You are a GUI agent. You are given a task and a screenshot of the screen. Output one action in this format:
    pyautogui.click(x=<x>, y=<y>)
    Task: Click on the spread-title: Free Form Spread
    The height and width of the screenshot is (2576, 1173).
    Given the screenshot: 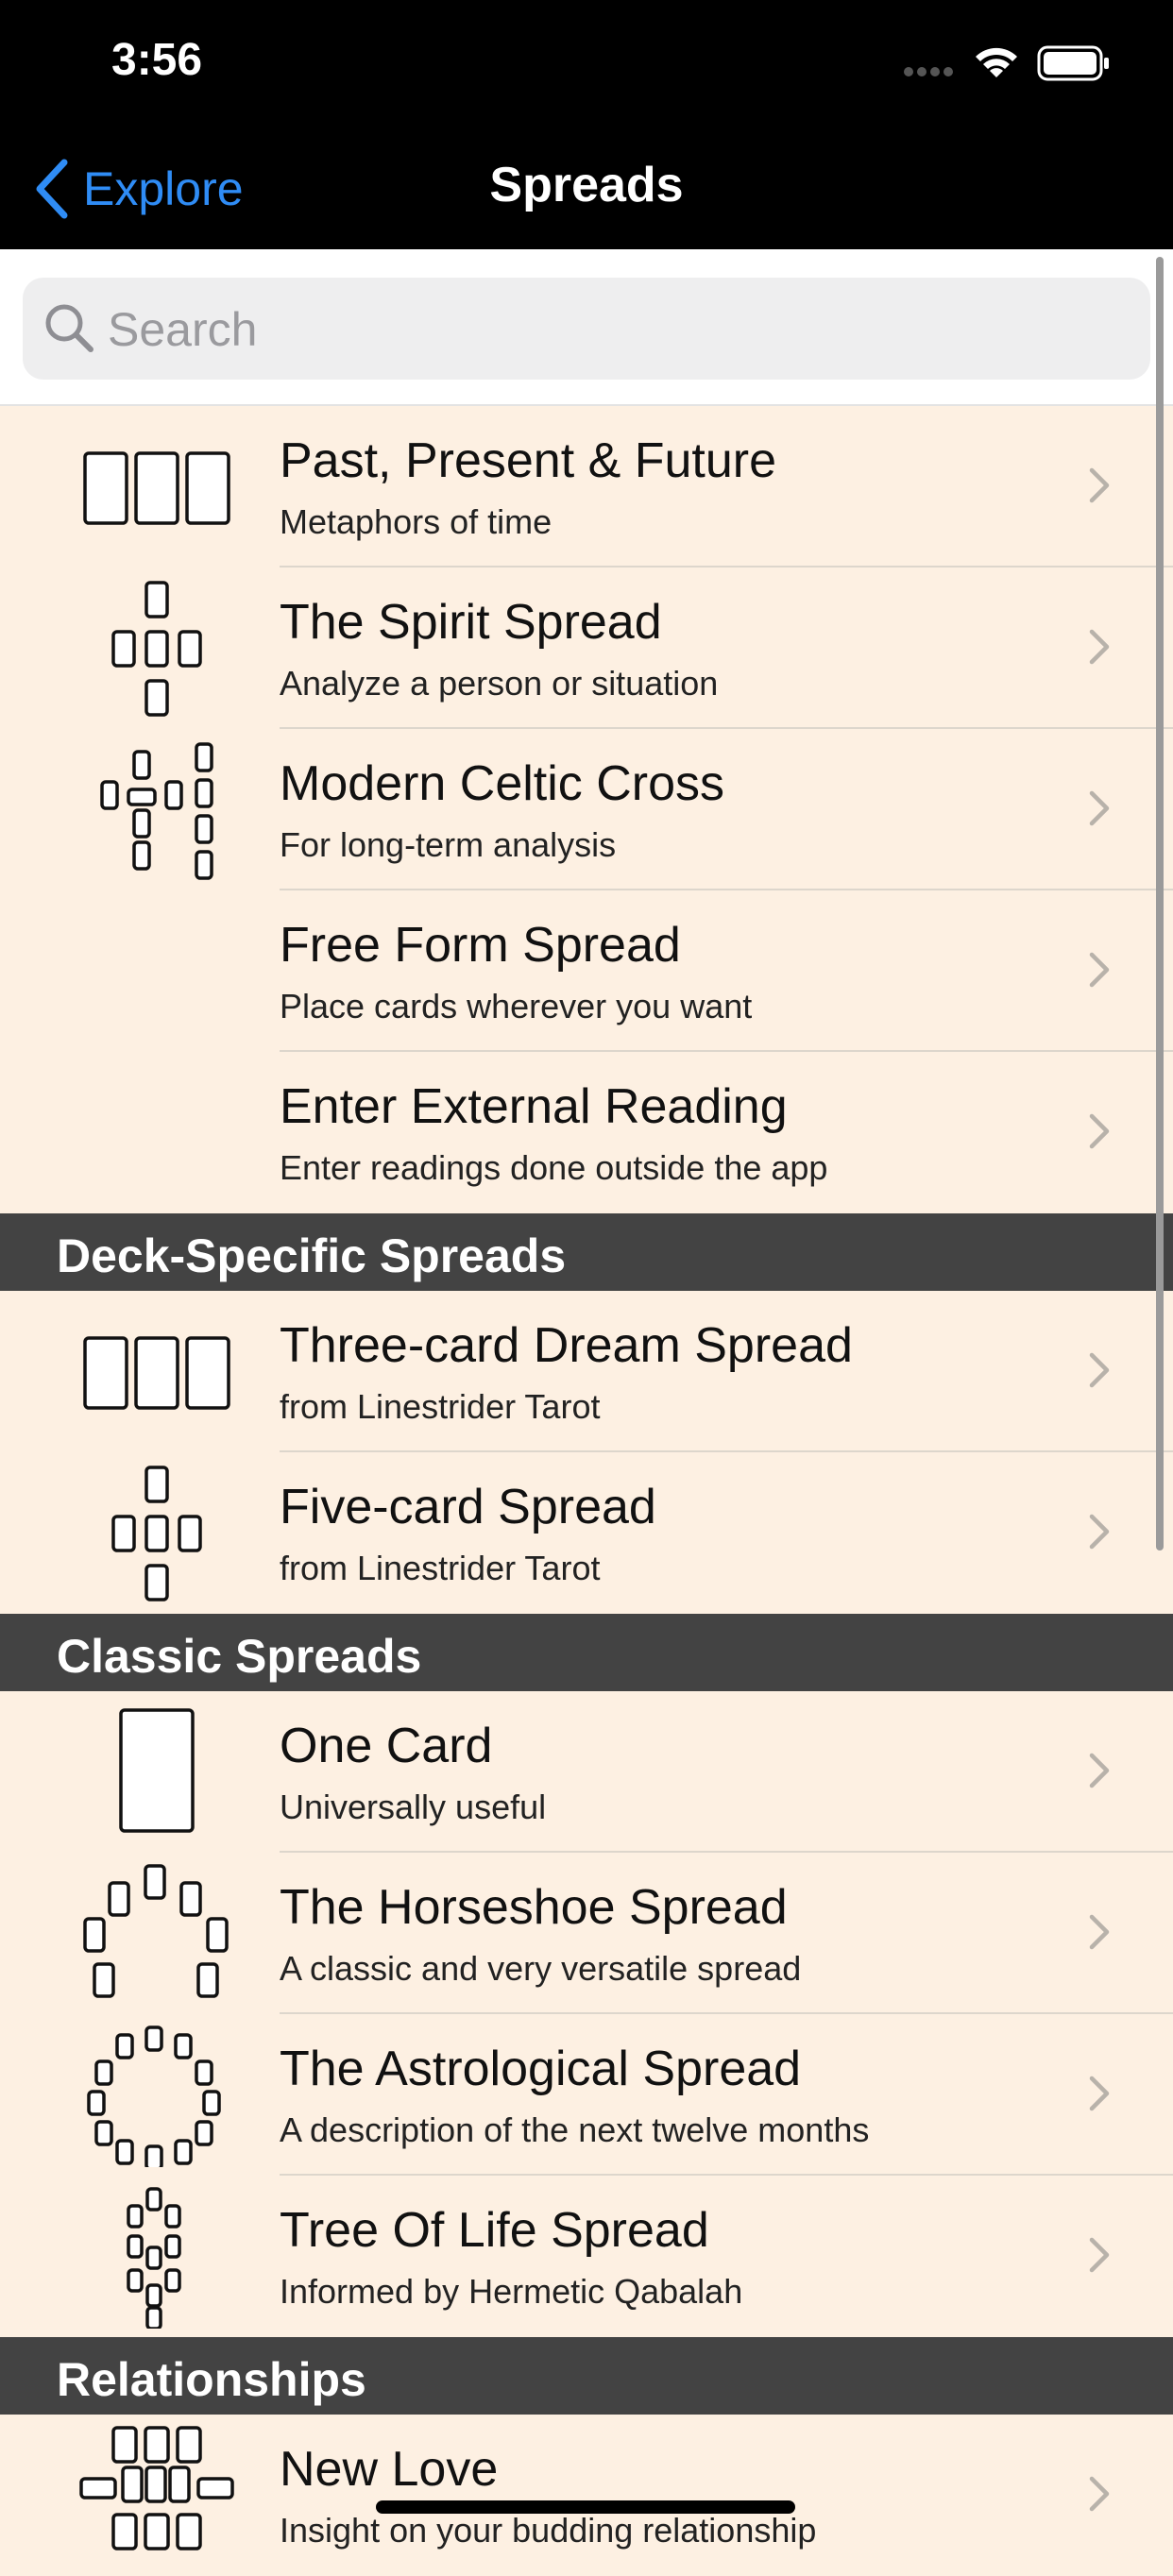 What is the action you would take?
    pyautogui.click(x=480, y=945)
    